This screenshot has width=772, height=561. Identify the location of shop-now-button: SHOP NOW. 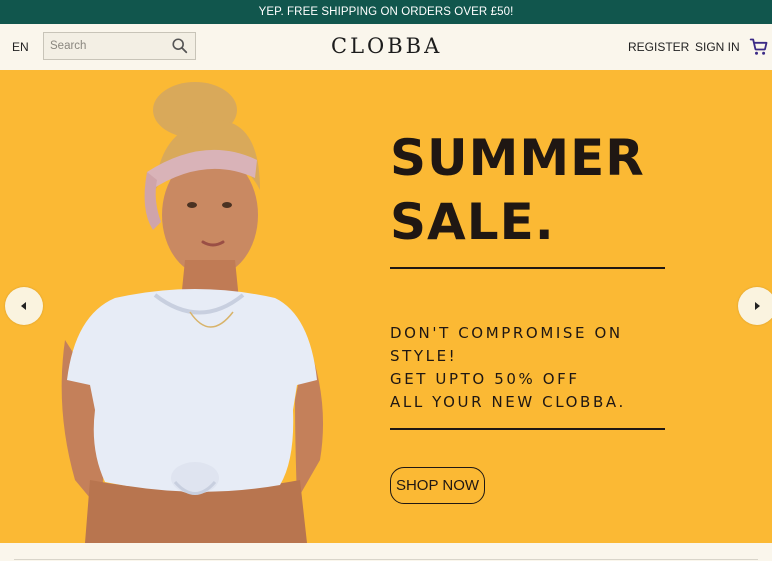
(437, 485).